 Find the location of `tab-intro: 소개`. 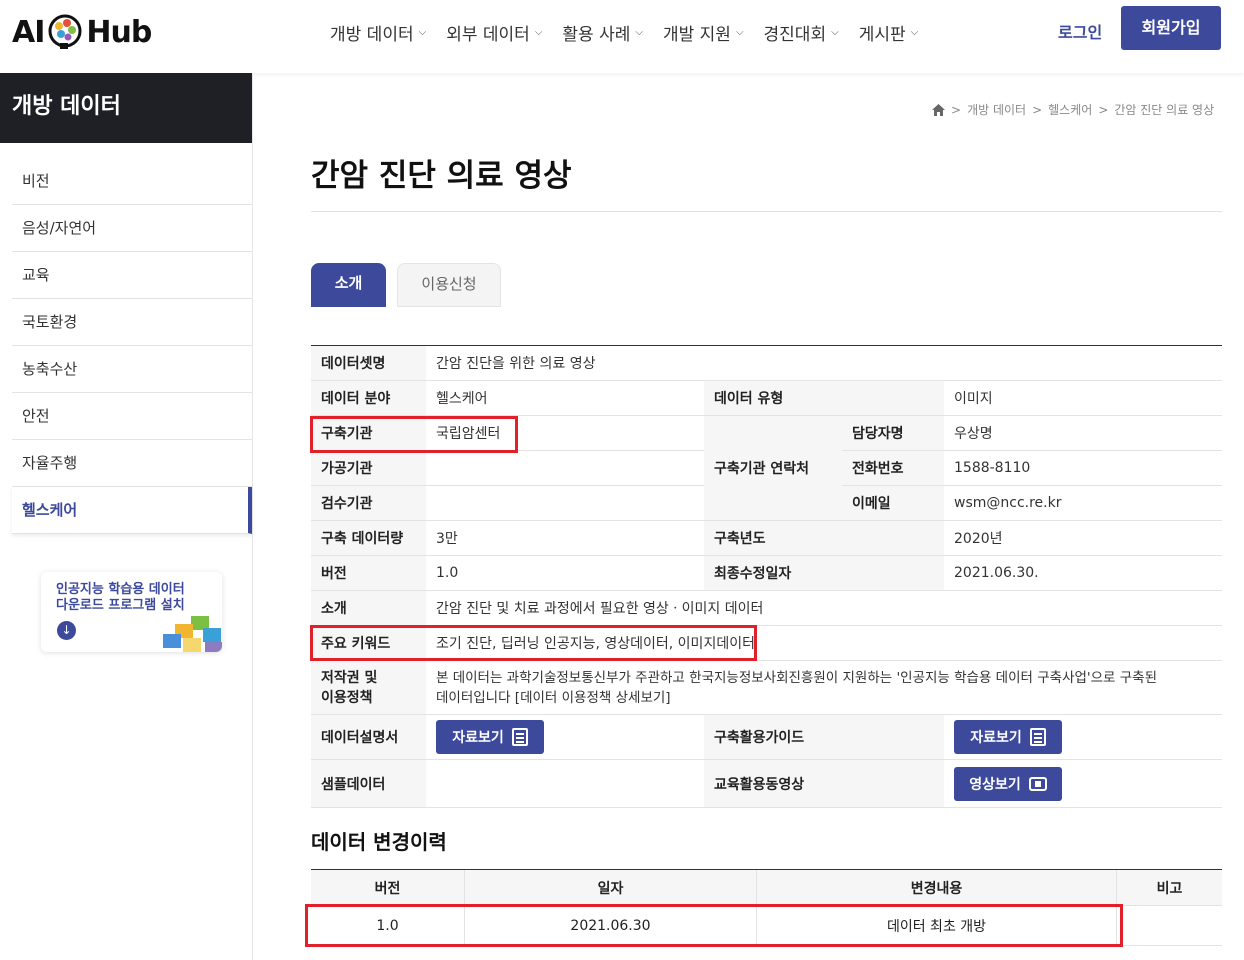

tab-intro: 소개 is located at coordinates (348, 285).